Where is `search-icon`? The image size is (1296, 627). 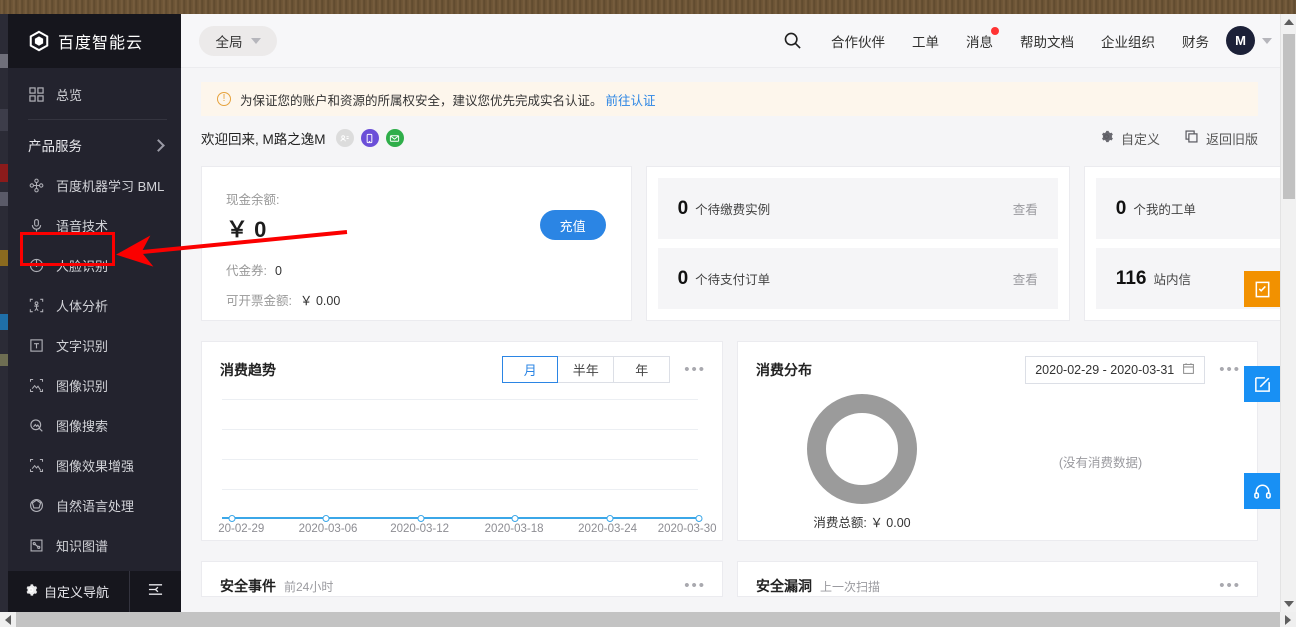
search-icon is located at coordinates (792, 40).